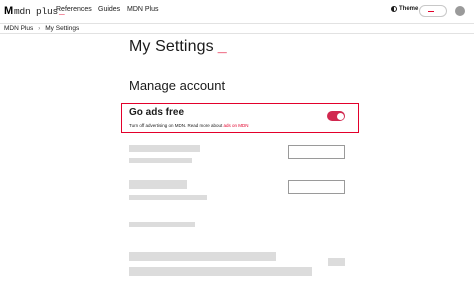 Image resolution: width=474 pixels, height=294 pixels. I want to click on ads-on-mdn-link: ads on MDN, so click(236, 125).